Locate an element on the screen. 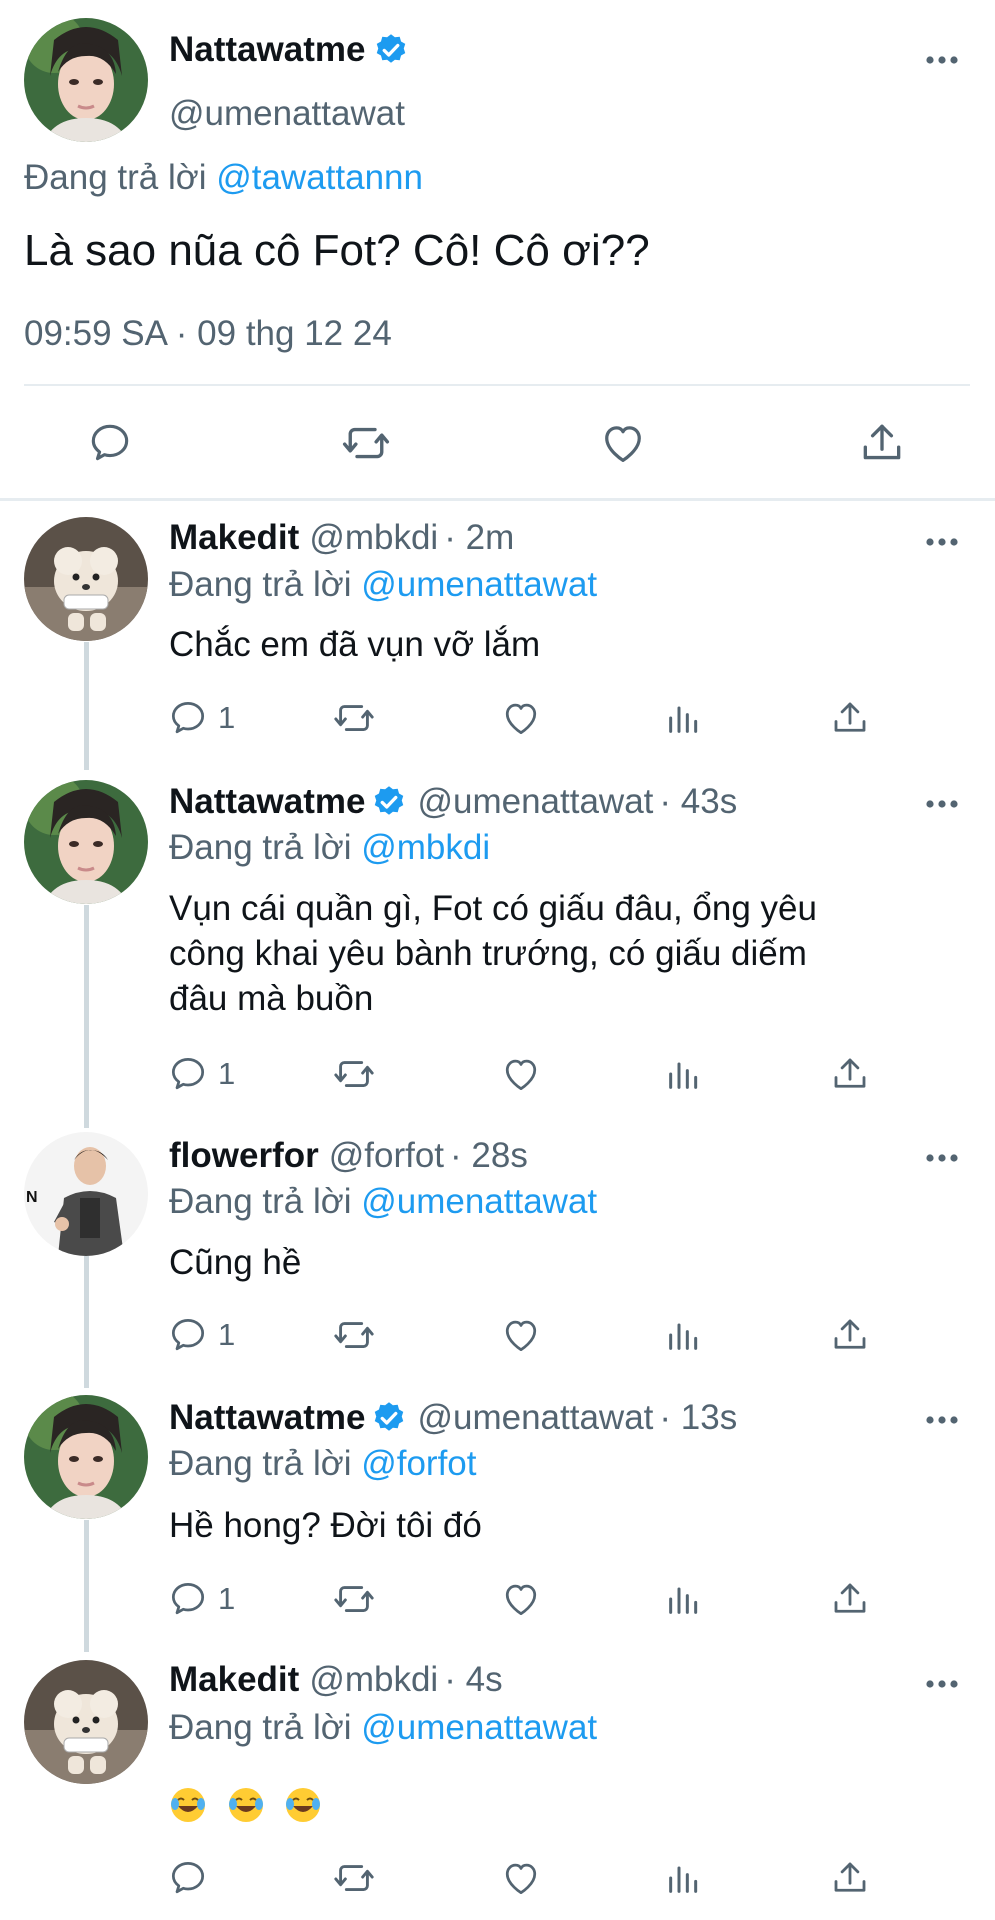  main-tweet-actions is located at coordinates (497, 442).